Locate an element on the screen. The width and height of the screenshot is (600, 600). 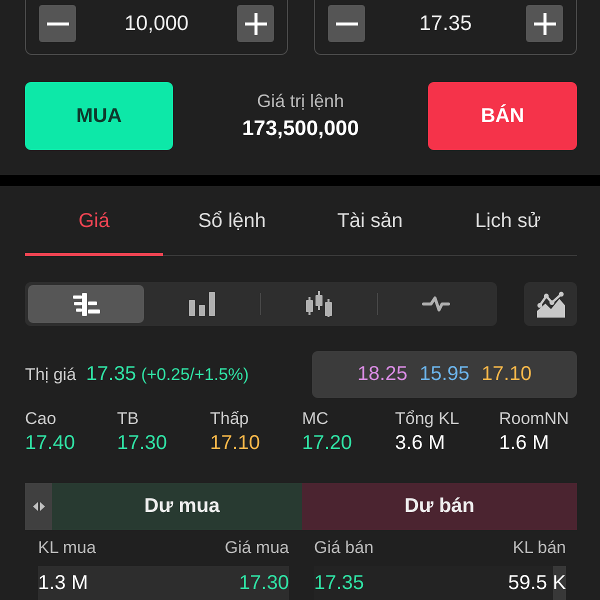
stat-value: 17.20 is located at coordinates (327, 443).